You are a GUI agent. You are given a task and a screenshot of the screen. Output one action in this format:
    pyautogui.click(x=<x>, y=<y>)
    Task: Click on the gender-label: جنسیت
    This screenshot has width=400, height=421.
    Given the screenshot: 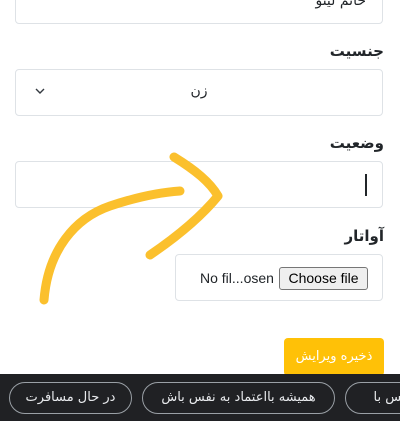 What is the action you would take?
    pyautogui.click(x=356, y=51)
    